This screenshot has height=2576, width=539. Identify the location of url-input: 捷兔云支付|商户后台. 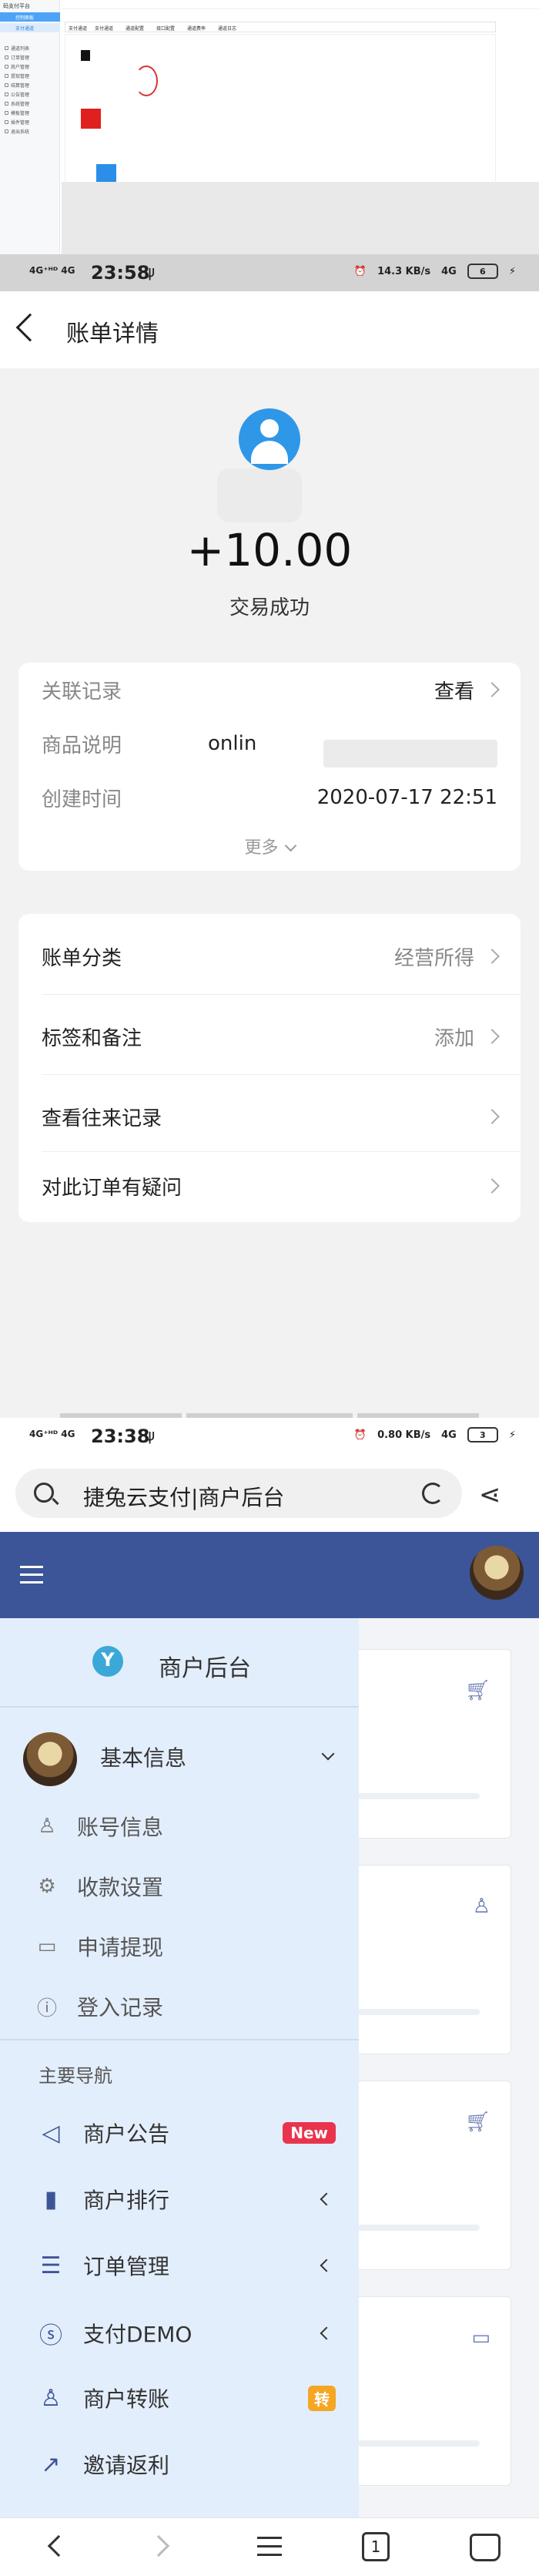
(238, 1493).